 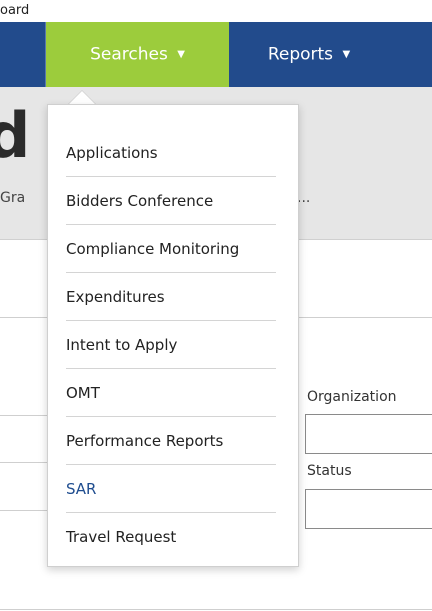 I want to click on organization-label: Organization, so click(x=352, y=397).